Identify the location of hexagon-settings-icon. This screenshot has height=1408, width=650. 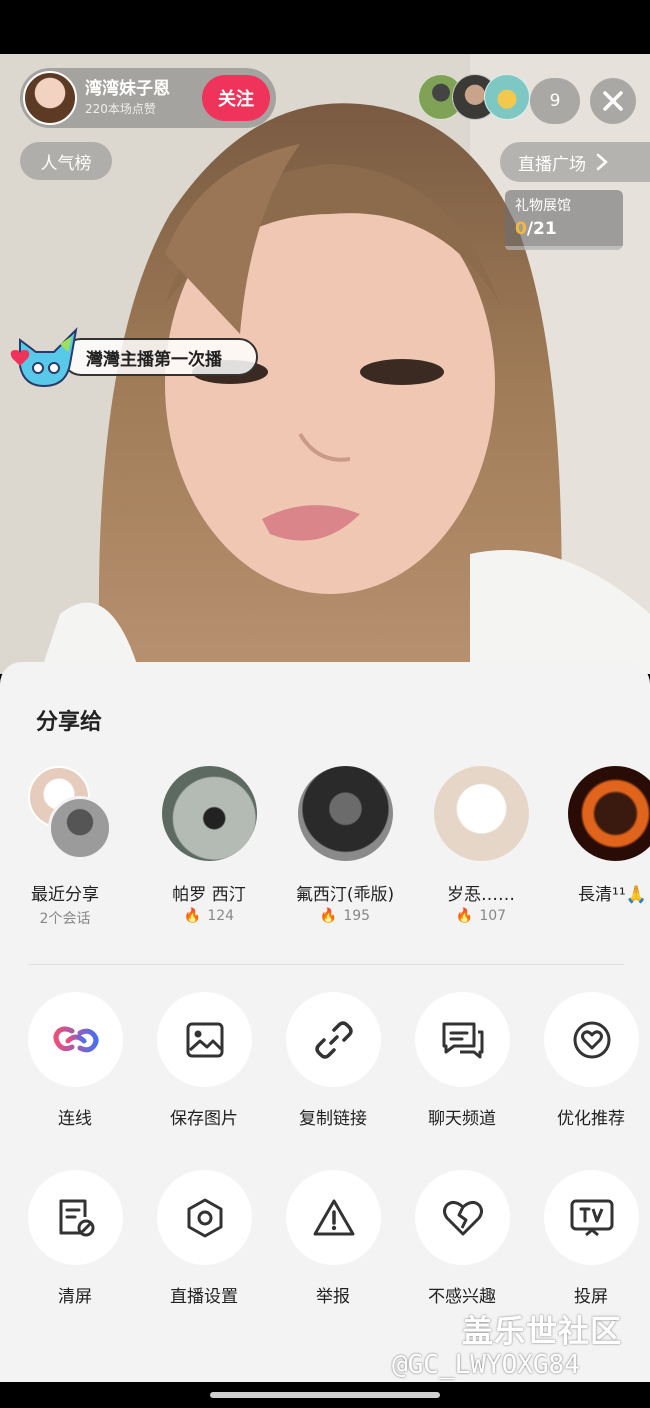
(204, 1217).